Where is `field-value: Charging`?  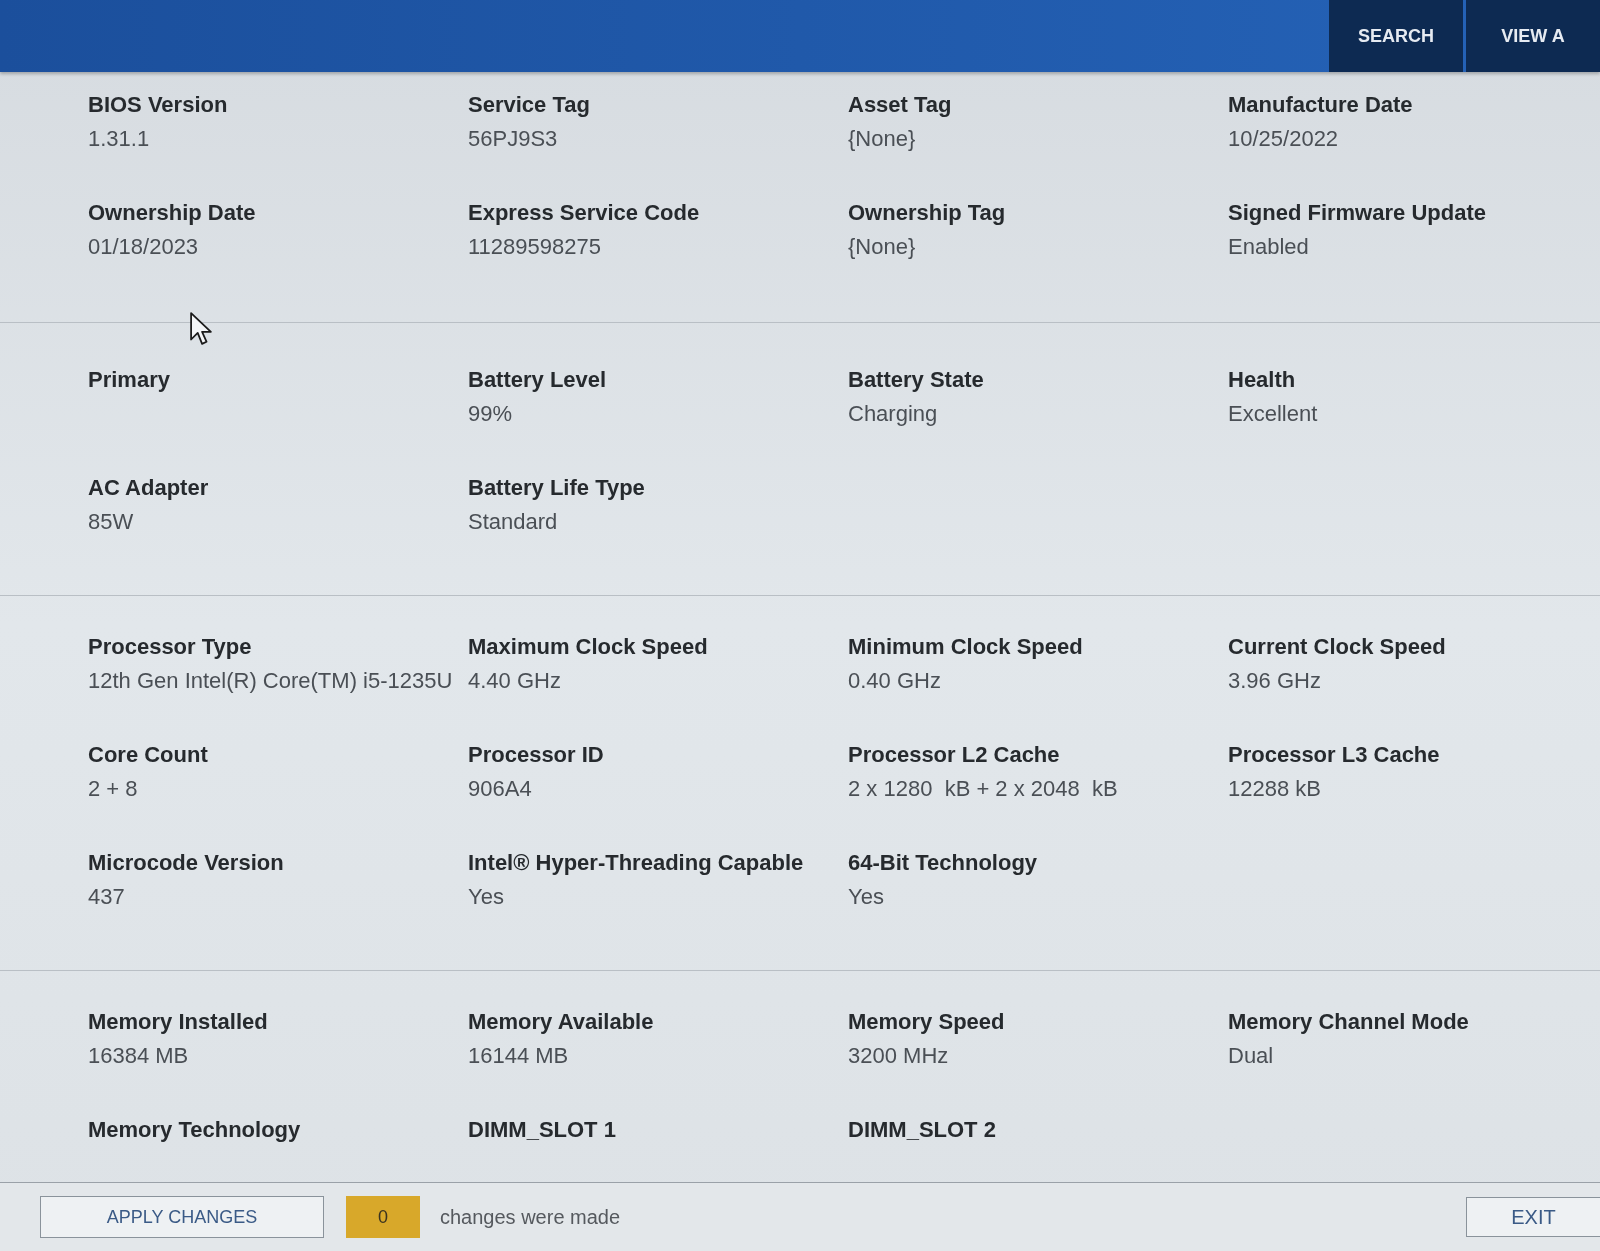 field-value: Charging is located at coordinates (893, 414).